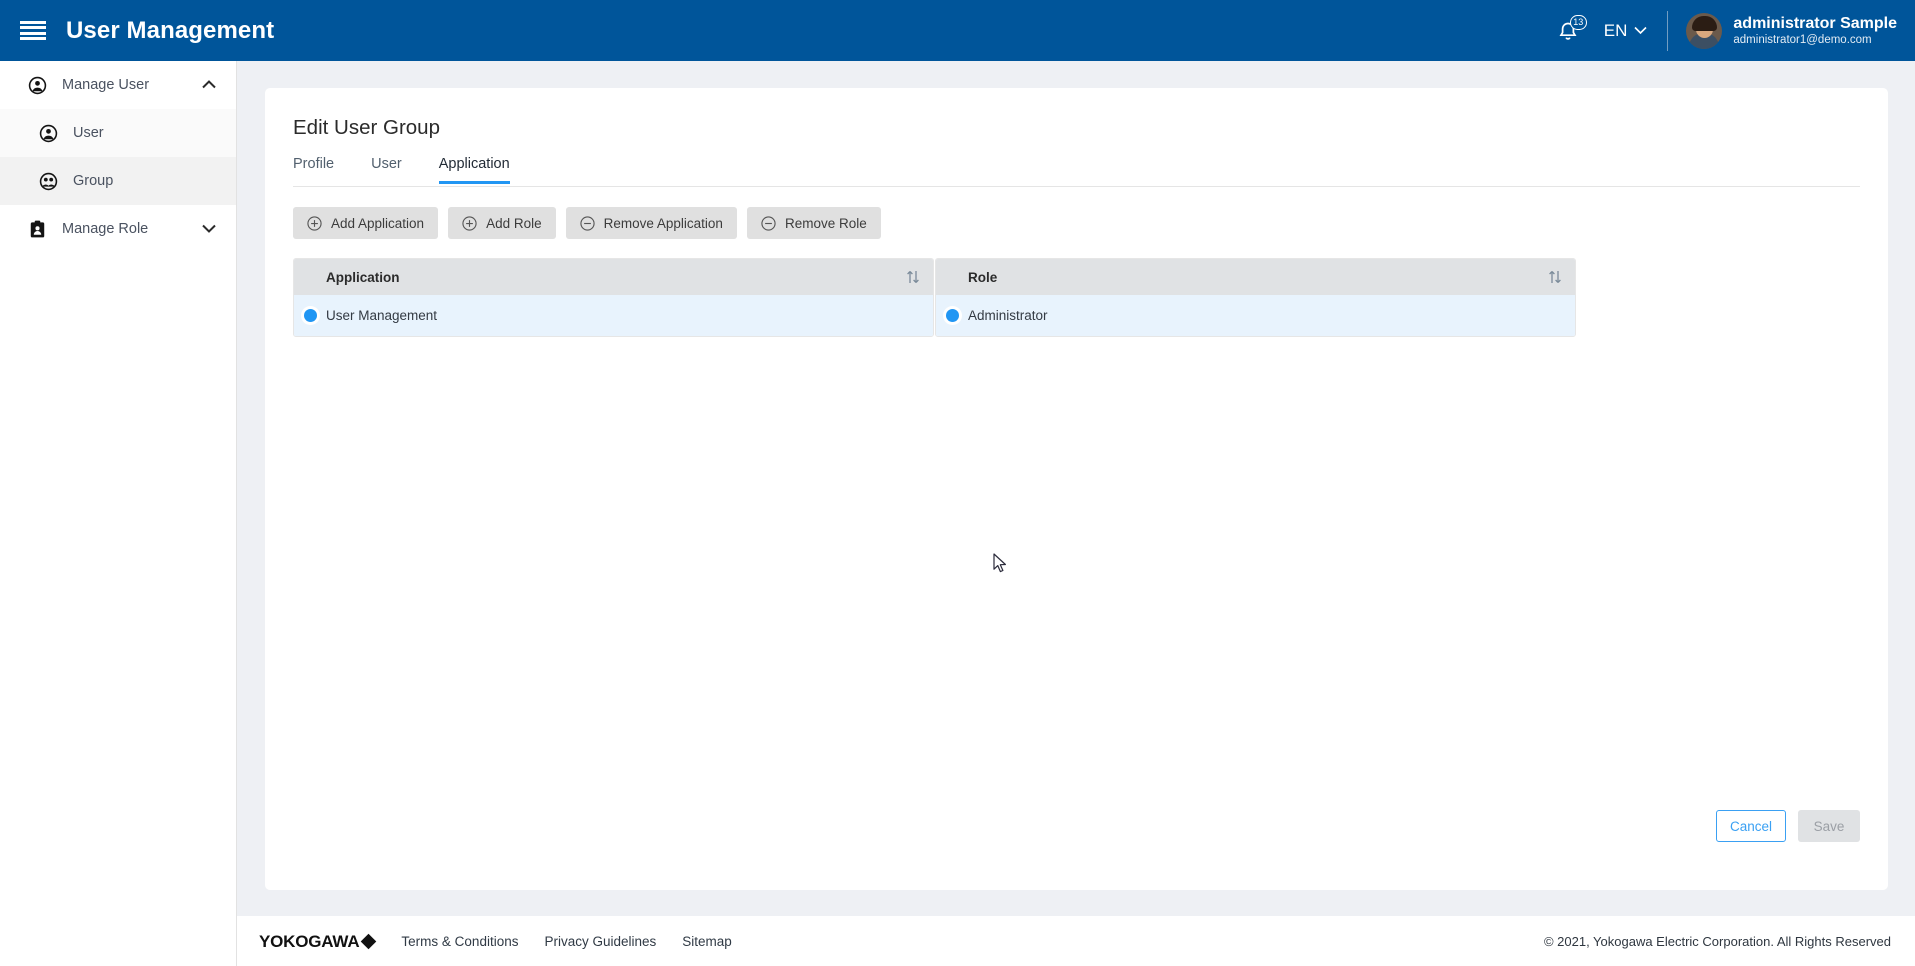 Image resolution: width=1915 pixels, height=966 pixels. I want to click on tab-application: Application, so click(474, 170).